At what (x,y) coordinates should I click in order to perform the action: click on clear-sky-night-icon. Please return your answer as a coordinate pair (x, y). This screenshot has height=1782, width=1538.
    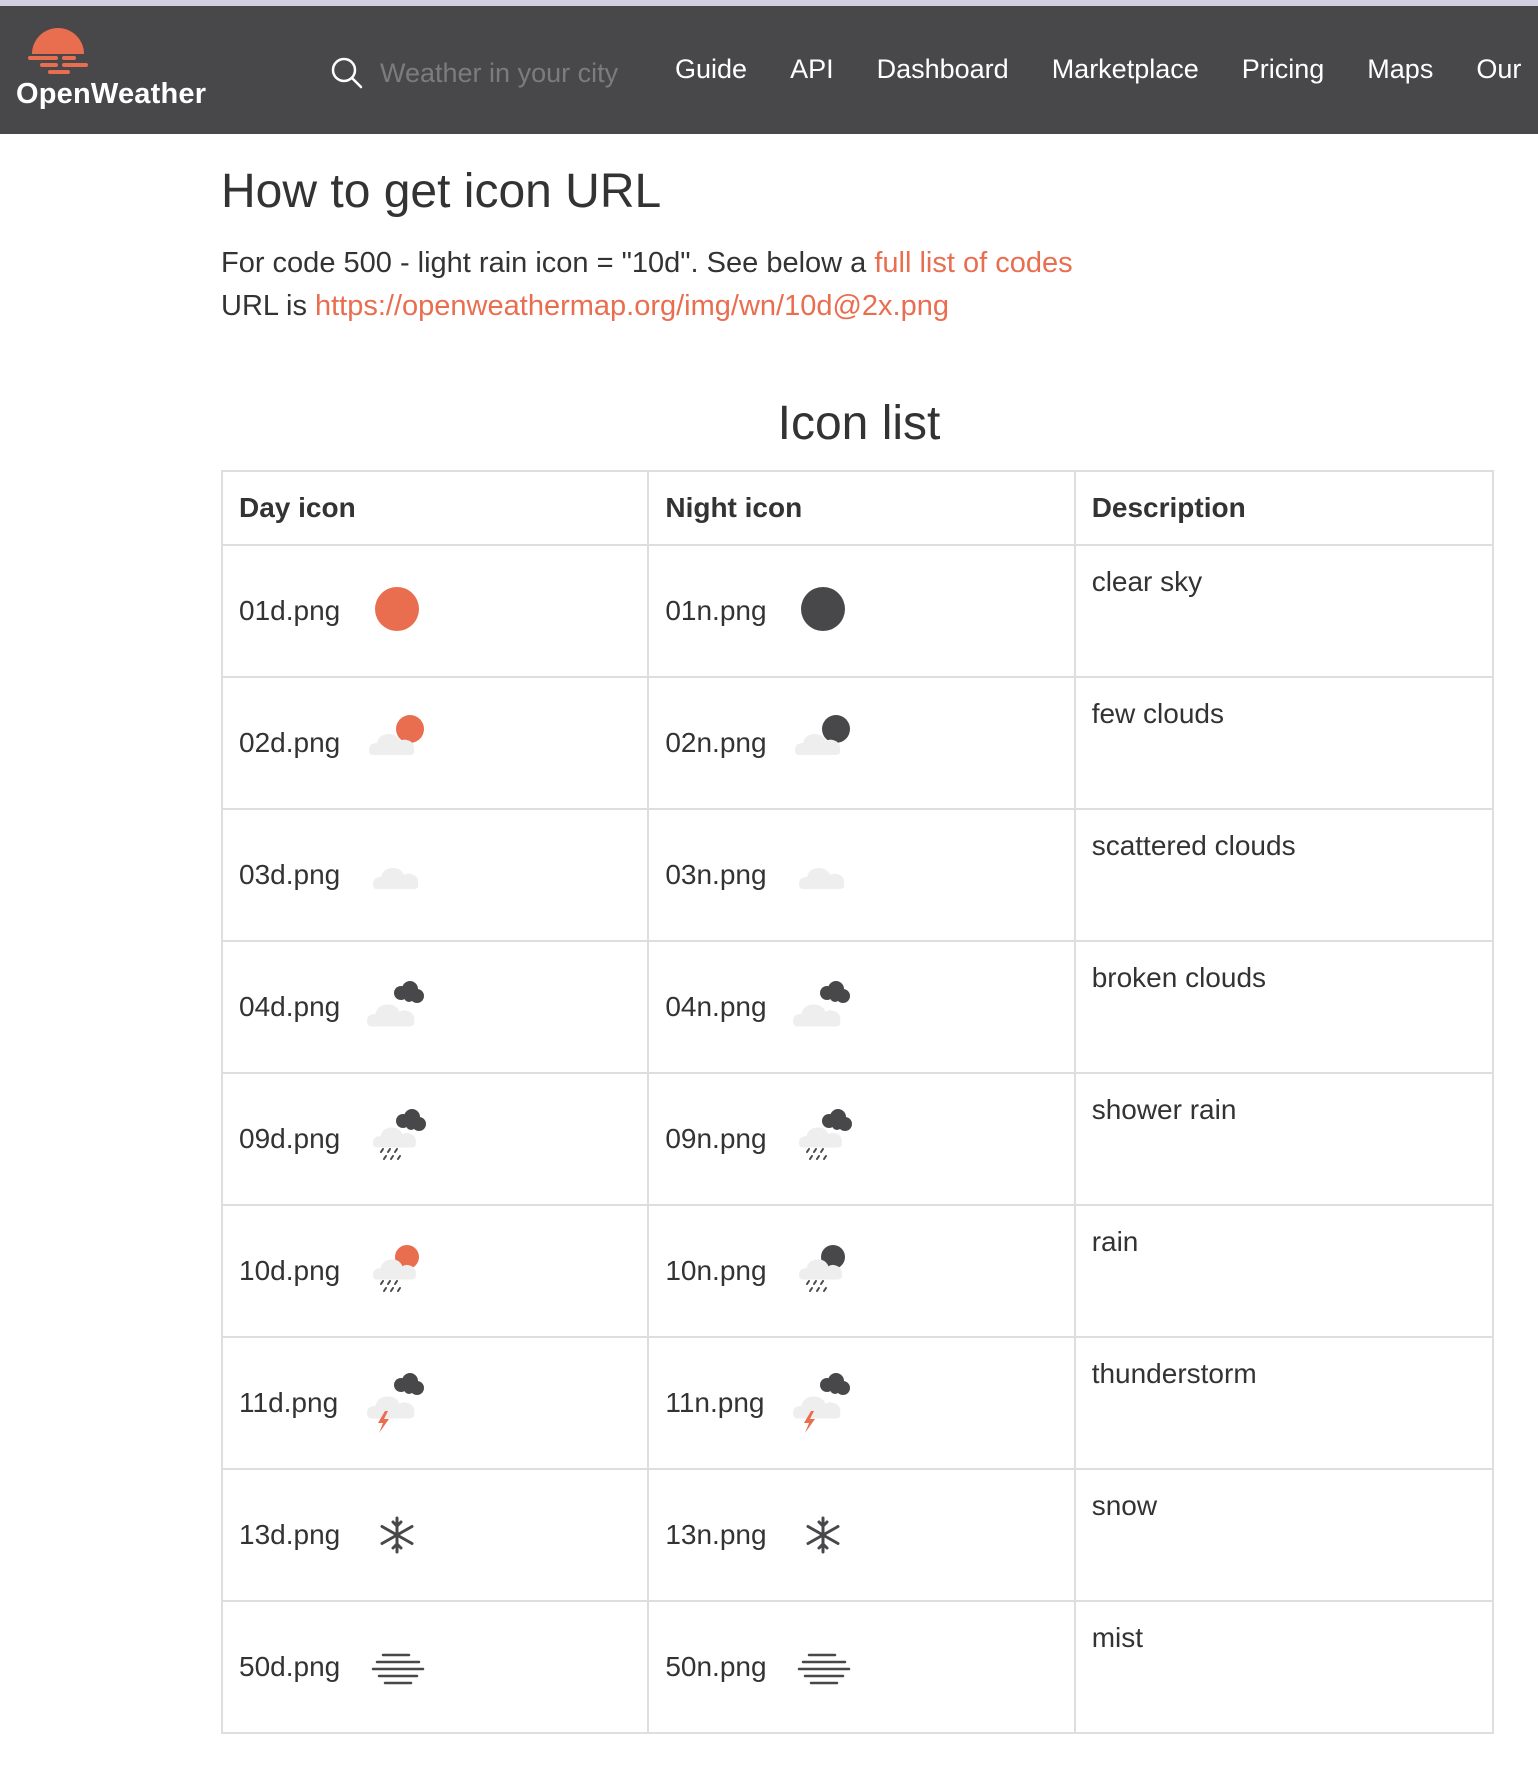
    Looking at the image, I should click on (823, 609).